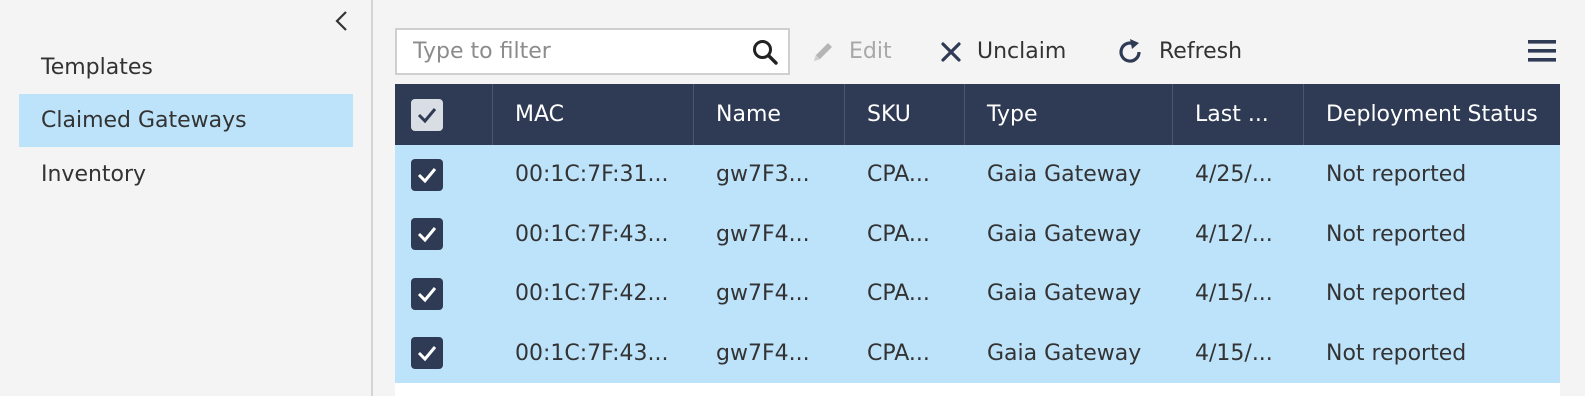 Image resolution: width=1585 pixels, height=396 pixels. Describe the element at coordinates (97, 67) in the screenshot. I see `sidebar-item-label: Templates` at that location.